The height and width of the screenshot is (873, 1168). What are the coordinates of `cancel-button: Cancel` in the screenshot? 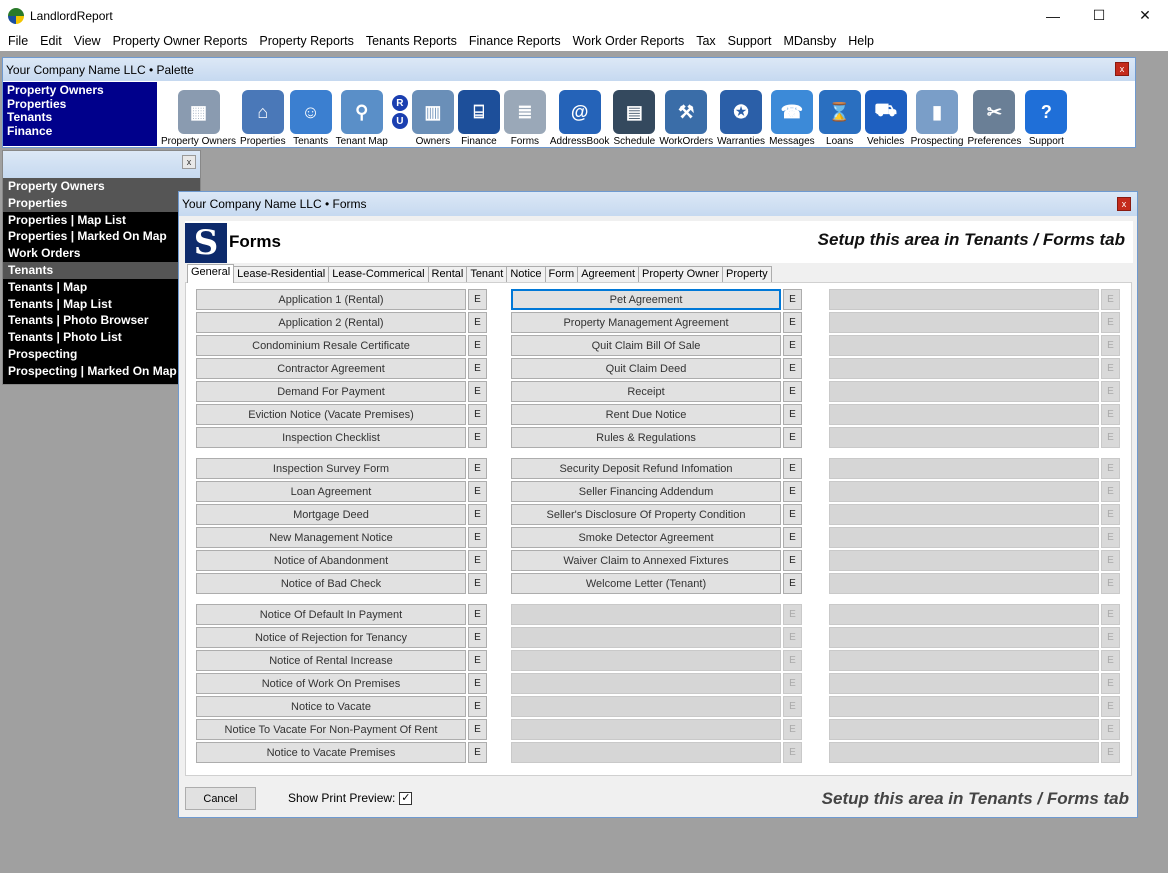 It's located at (220, 798).